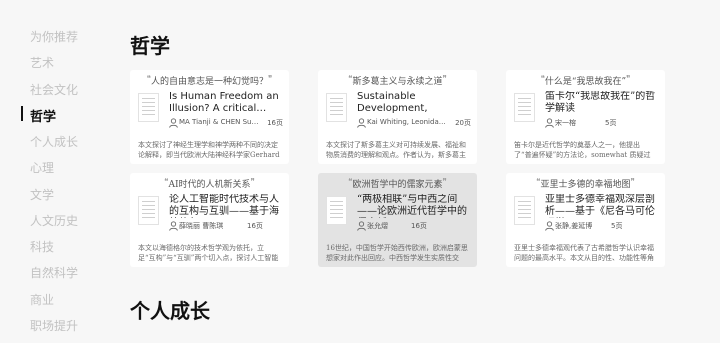 The width and height of the screenshot is (720, 343). Describe the element at coordinates (397, 80) in the screenshot. I see `card-topic: ❝斯多葛主义与永续之道❞` at that location.